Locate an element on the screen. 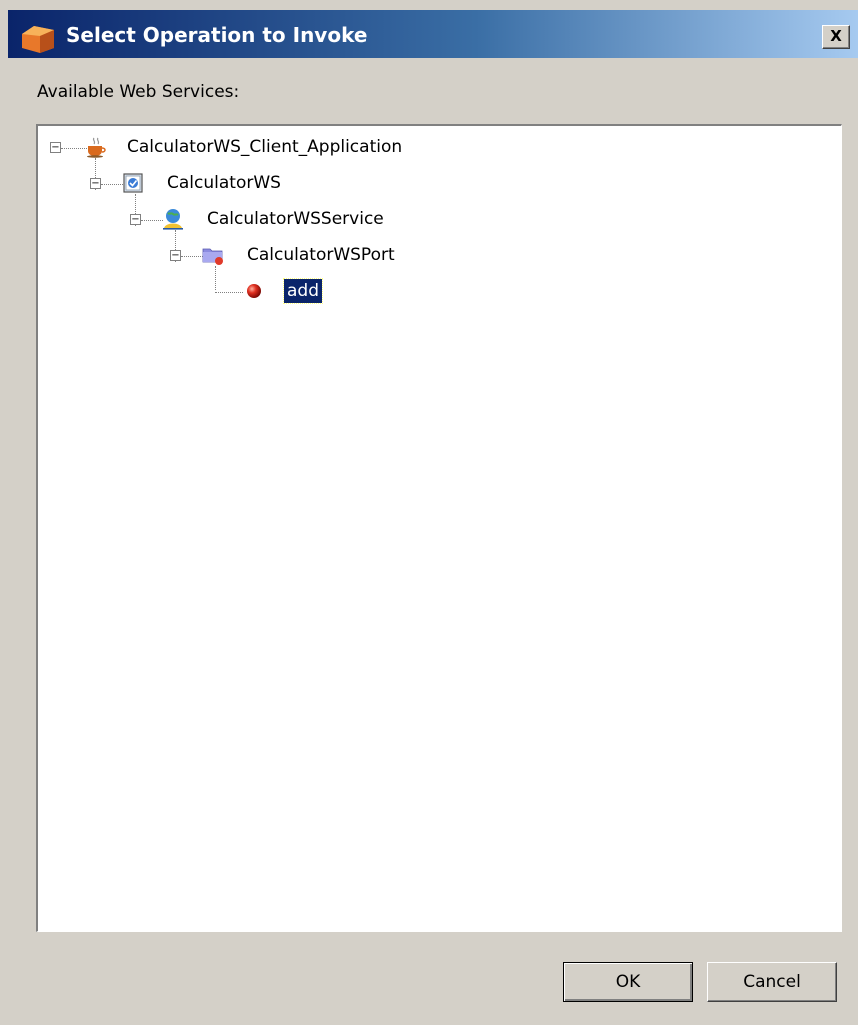 The width and height of the screenshot is (858, 1025). folder-port-icon is located at coordinates (212, 256).